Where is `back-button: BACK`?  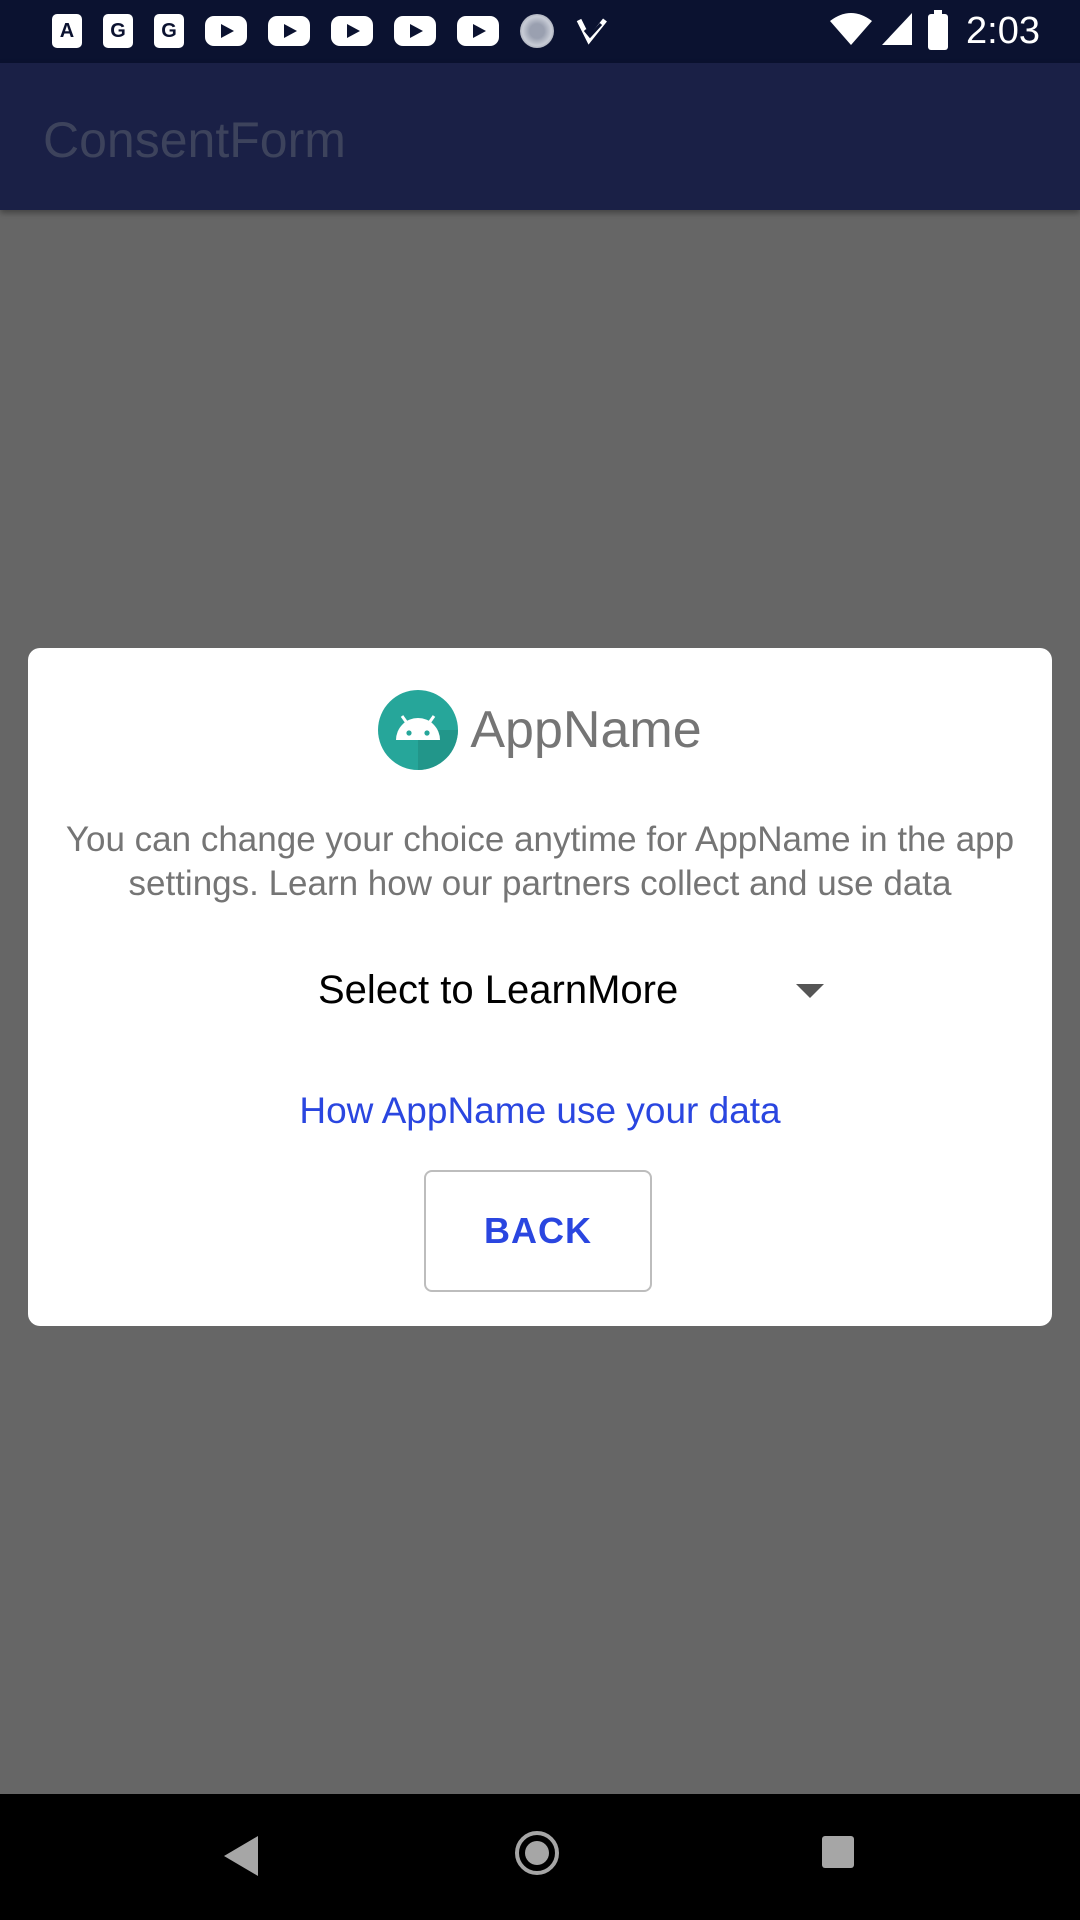 back-button: BACK is located at coordinates (538, 1231).